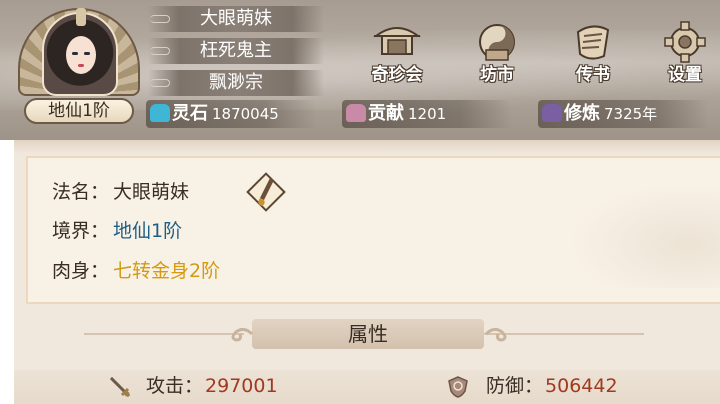 This screenshot has height=404, width=720. I want to click on market-icon, so click(497, 42).